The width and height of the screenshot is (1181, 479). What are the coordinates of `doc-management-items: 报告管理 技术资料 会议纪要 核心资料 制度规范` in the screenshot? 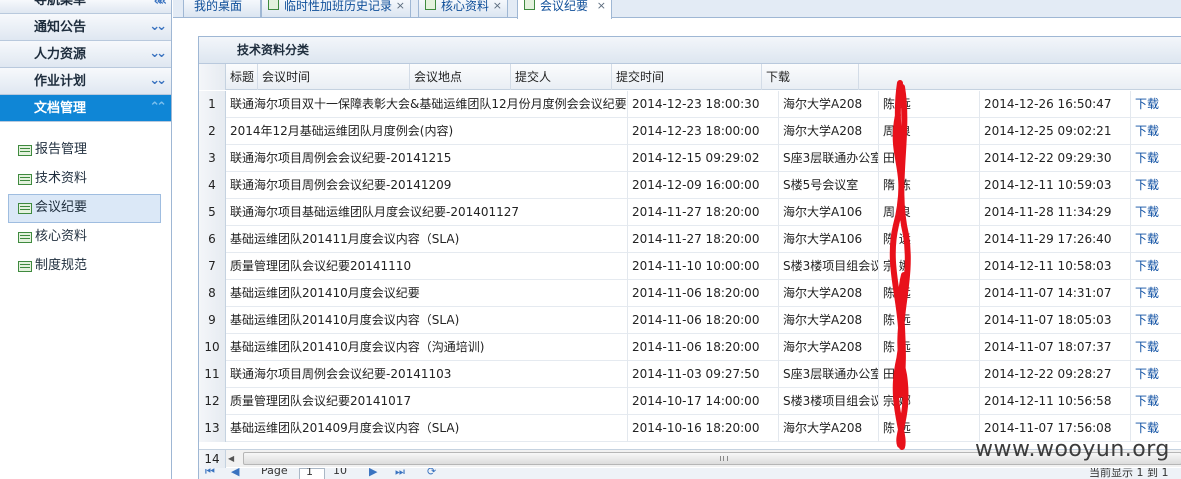 It's located at (85, 201).